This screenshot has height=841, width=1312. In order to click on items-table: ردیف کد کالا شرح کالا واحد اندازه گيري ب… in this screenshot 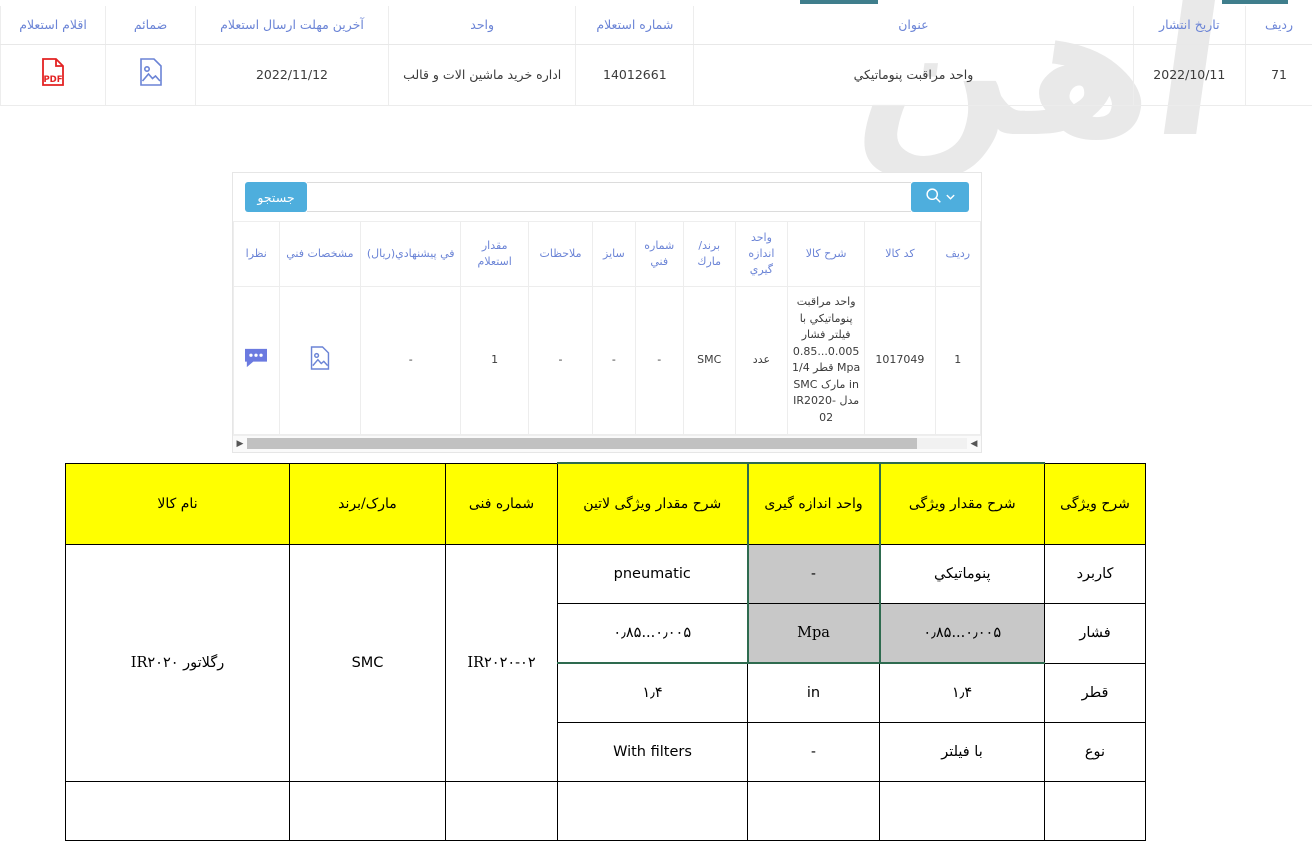, I will do `click(607, 328)`.